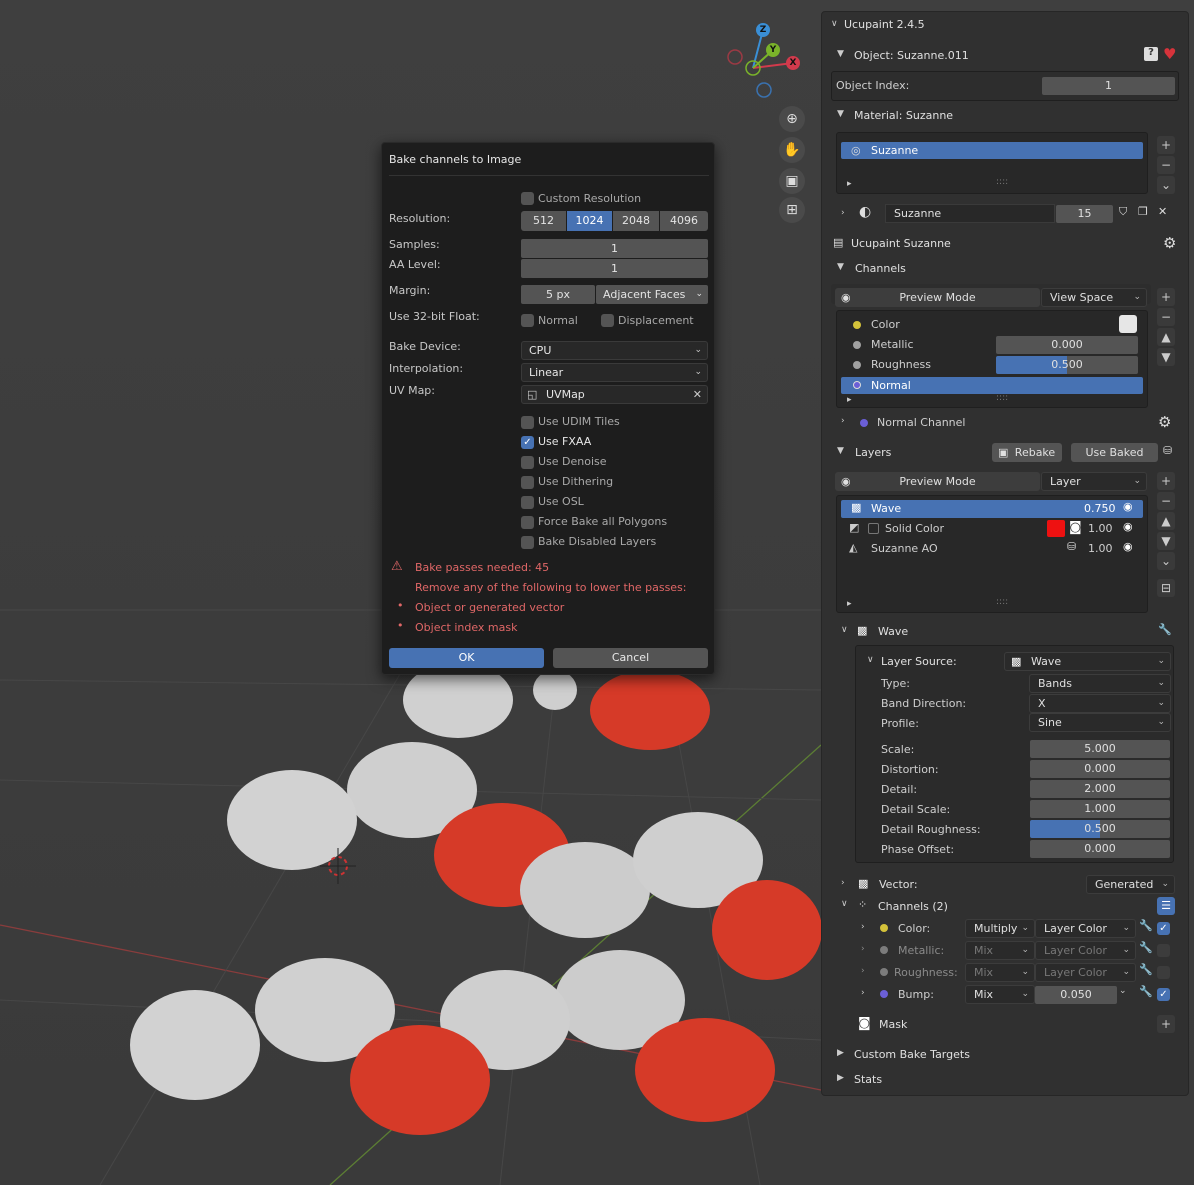  I want to click on help-icon: ?, so click(1151, 54).